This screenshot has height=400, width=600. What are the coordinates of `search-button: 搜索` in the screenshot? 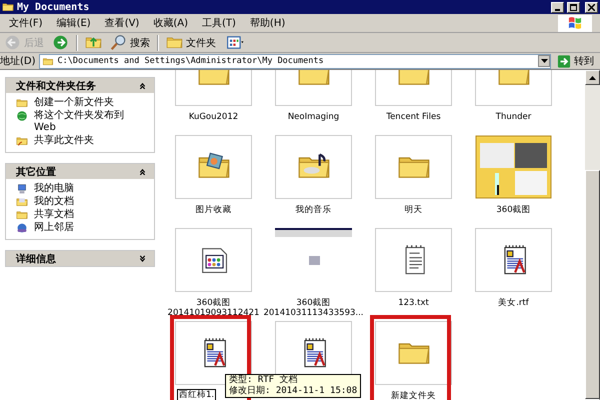 It's located at (130, 43).